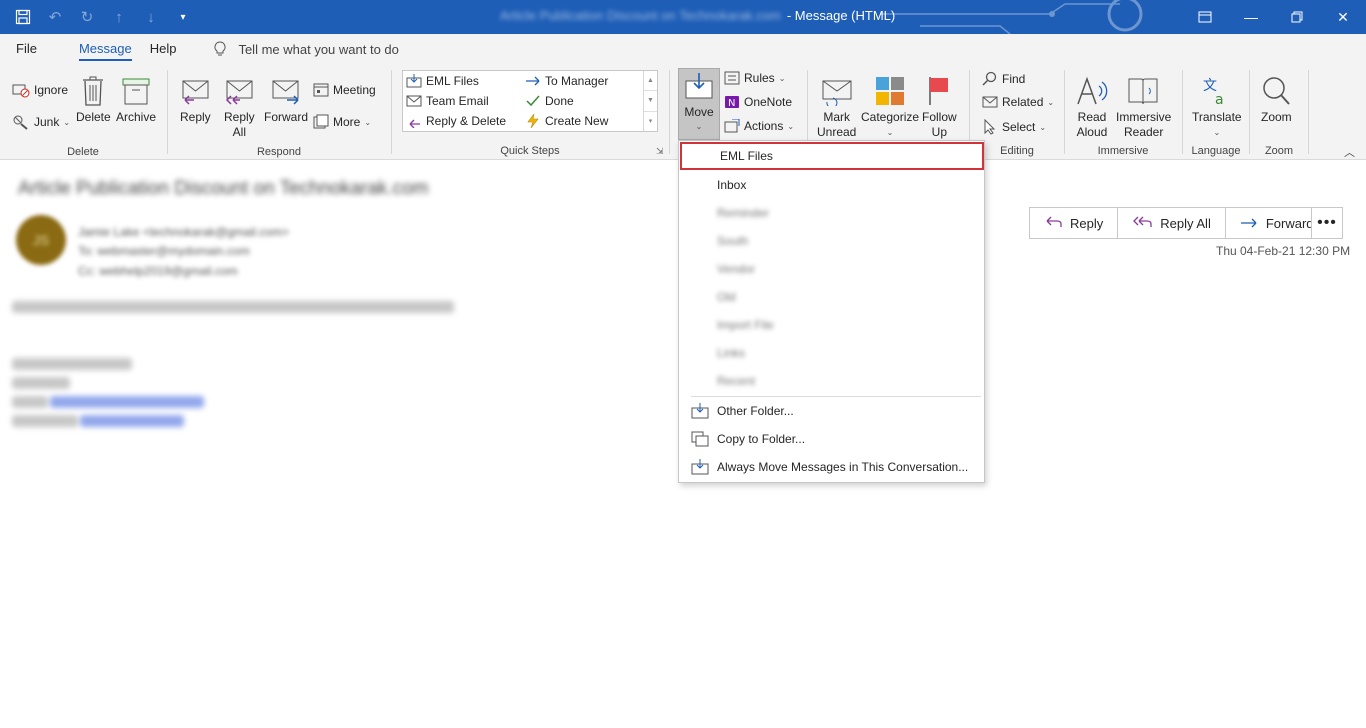 The image size is (1366, 728). Describe the element at coordinates (1014, 127) in the screenshot. I see `select-button: Select ⌄` at that location.